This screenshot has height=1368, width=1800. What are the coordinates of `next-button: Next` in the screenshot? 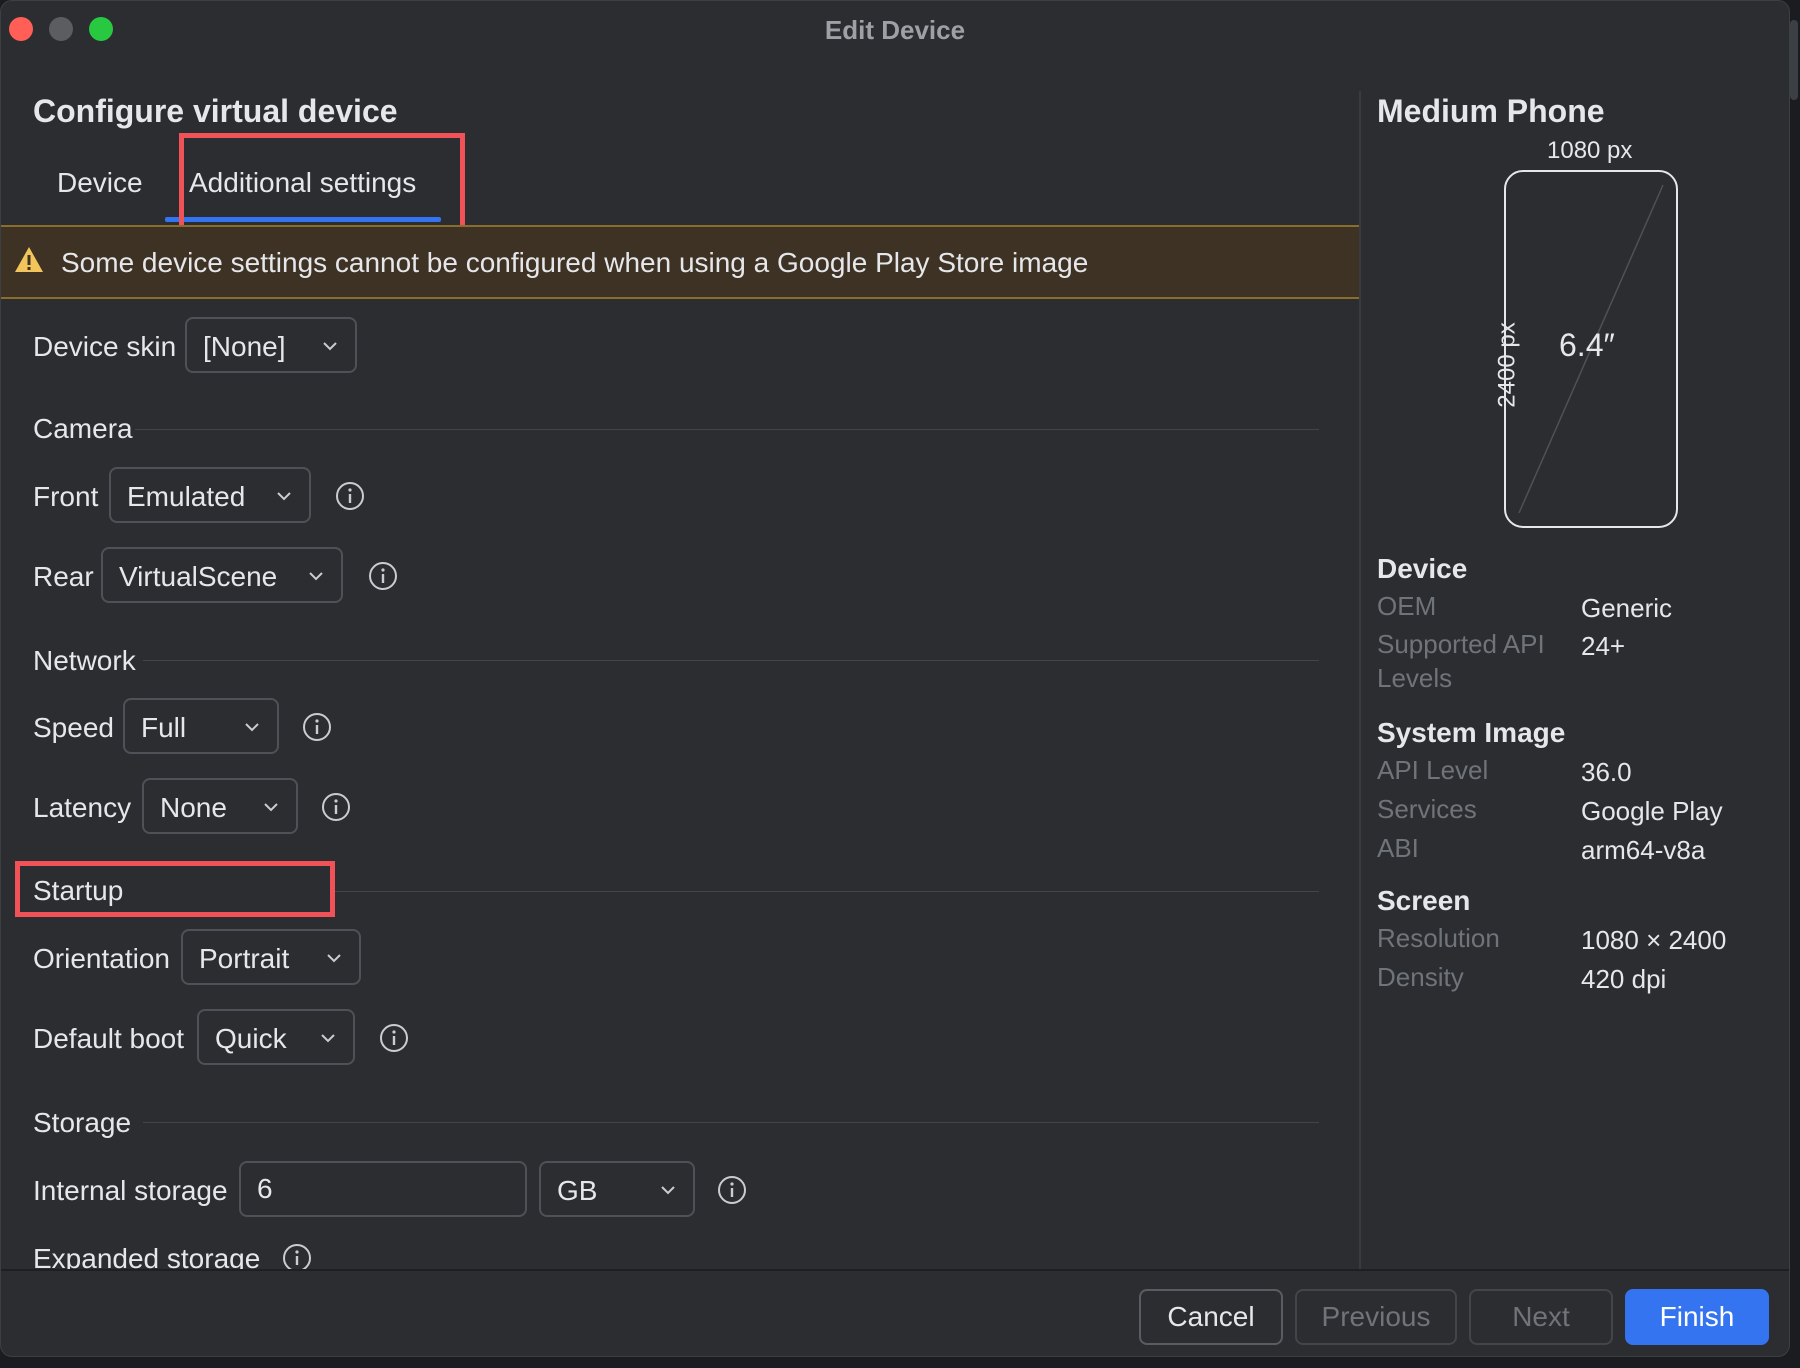 It's located at (1541, 1317).